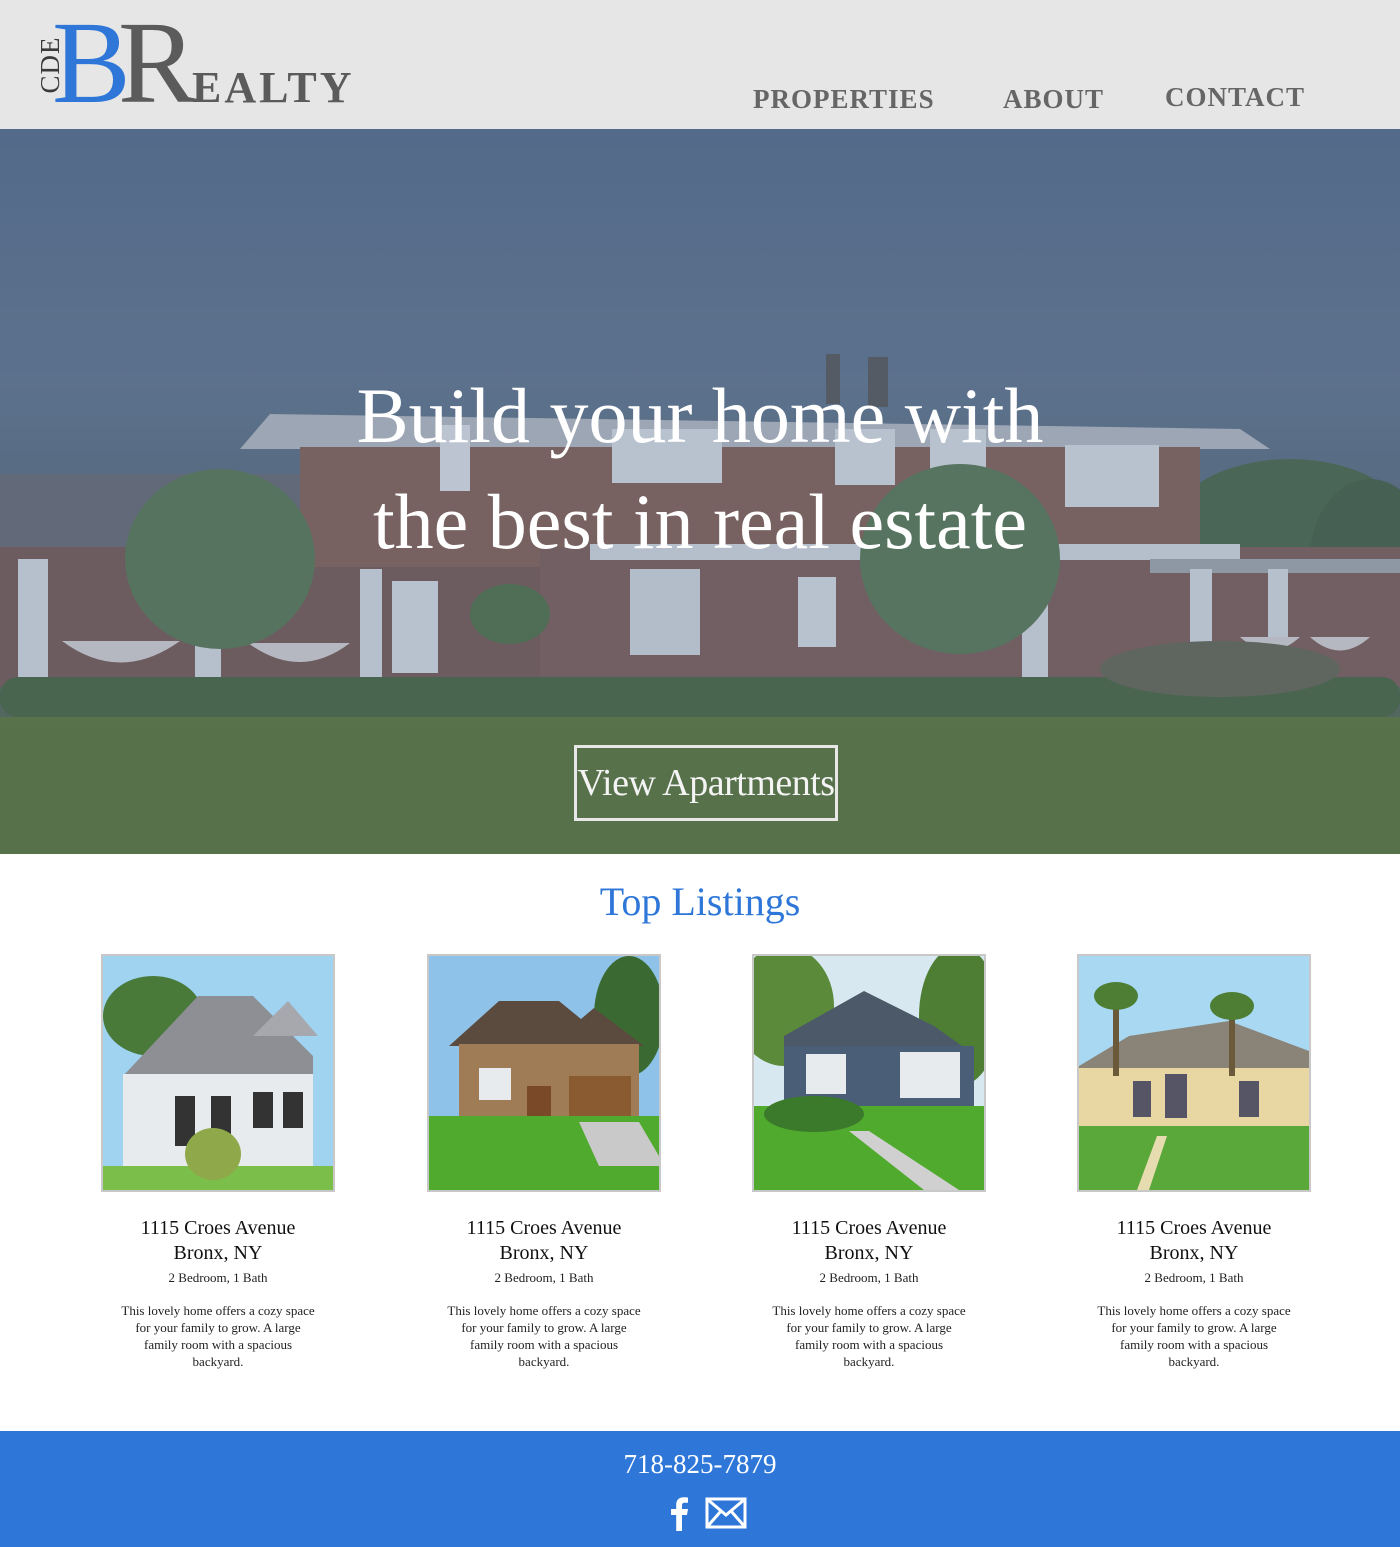 The image size is (1400, 1547). I want to click on logo: CDE B R EALTY, so click(200, 63).